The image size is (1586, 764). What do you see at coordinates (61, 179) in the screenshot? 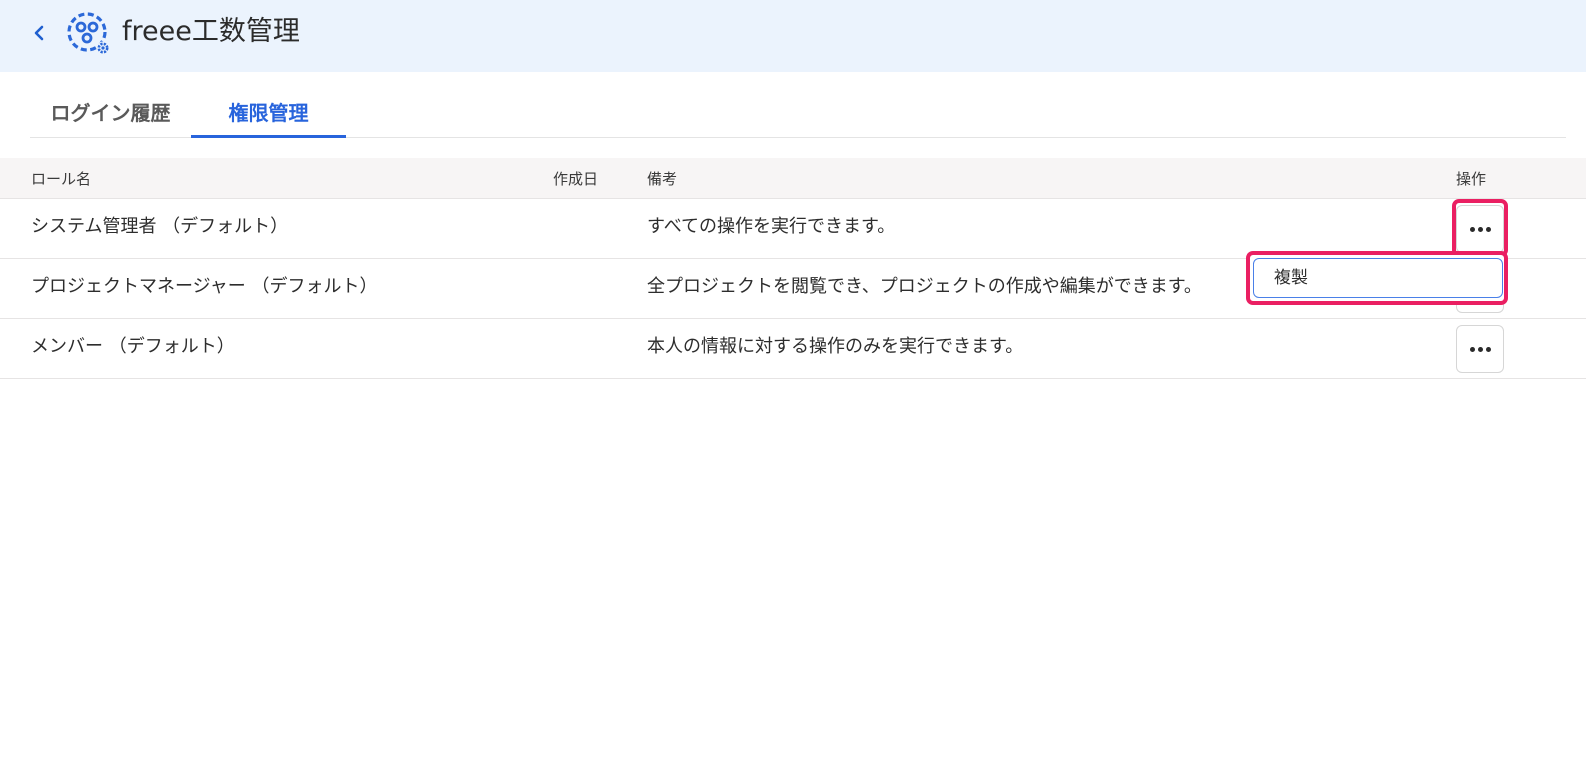
I see `column-header-role: ロール名` at bounding box center [61, 179].